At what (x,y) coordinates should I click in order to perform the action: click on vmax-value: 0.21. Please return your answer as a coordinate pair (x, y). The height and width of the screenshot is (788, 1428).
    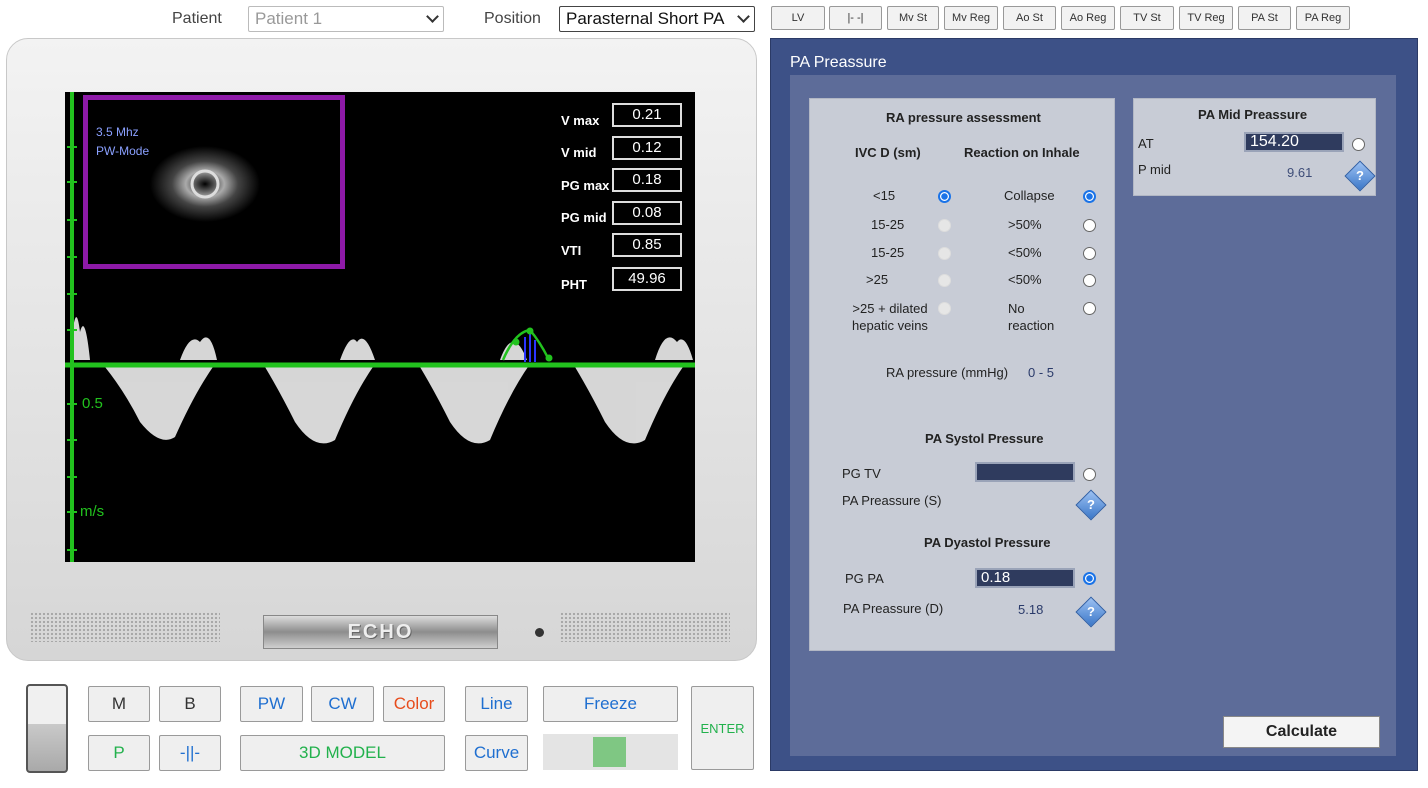
    Looking at the image, I should click on (647, 115).